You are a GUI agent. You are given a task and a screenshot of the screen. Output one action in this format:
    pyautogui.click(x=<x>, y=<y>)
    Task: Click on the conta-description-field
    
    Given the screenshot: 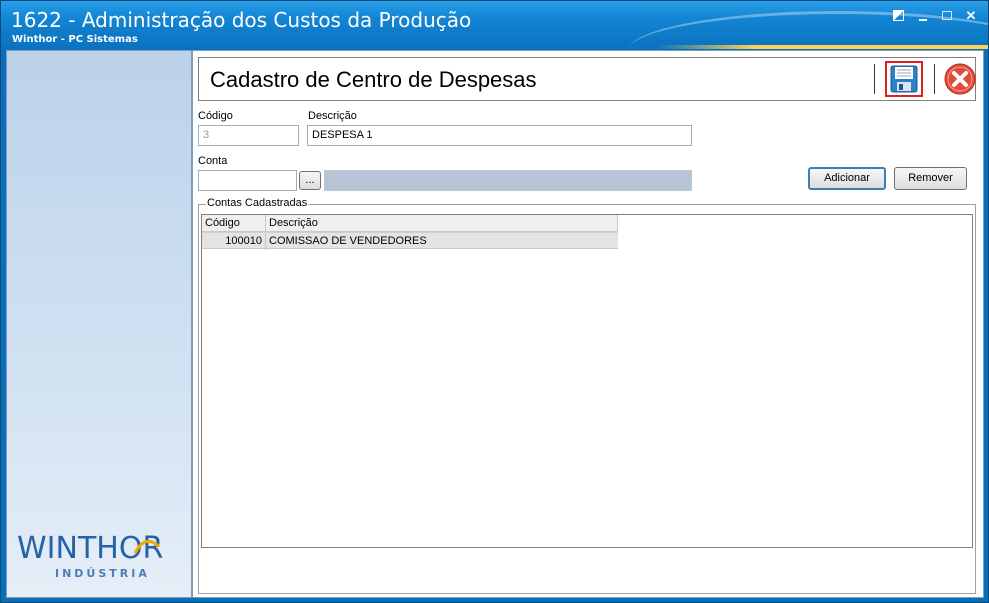 What is the action you would take?
    pyautogui.click(x=508, y=180)
    